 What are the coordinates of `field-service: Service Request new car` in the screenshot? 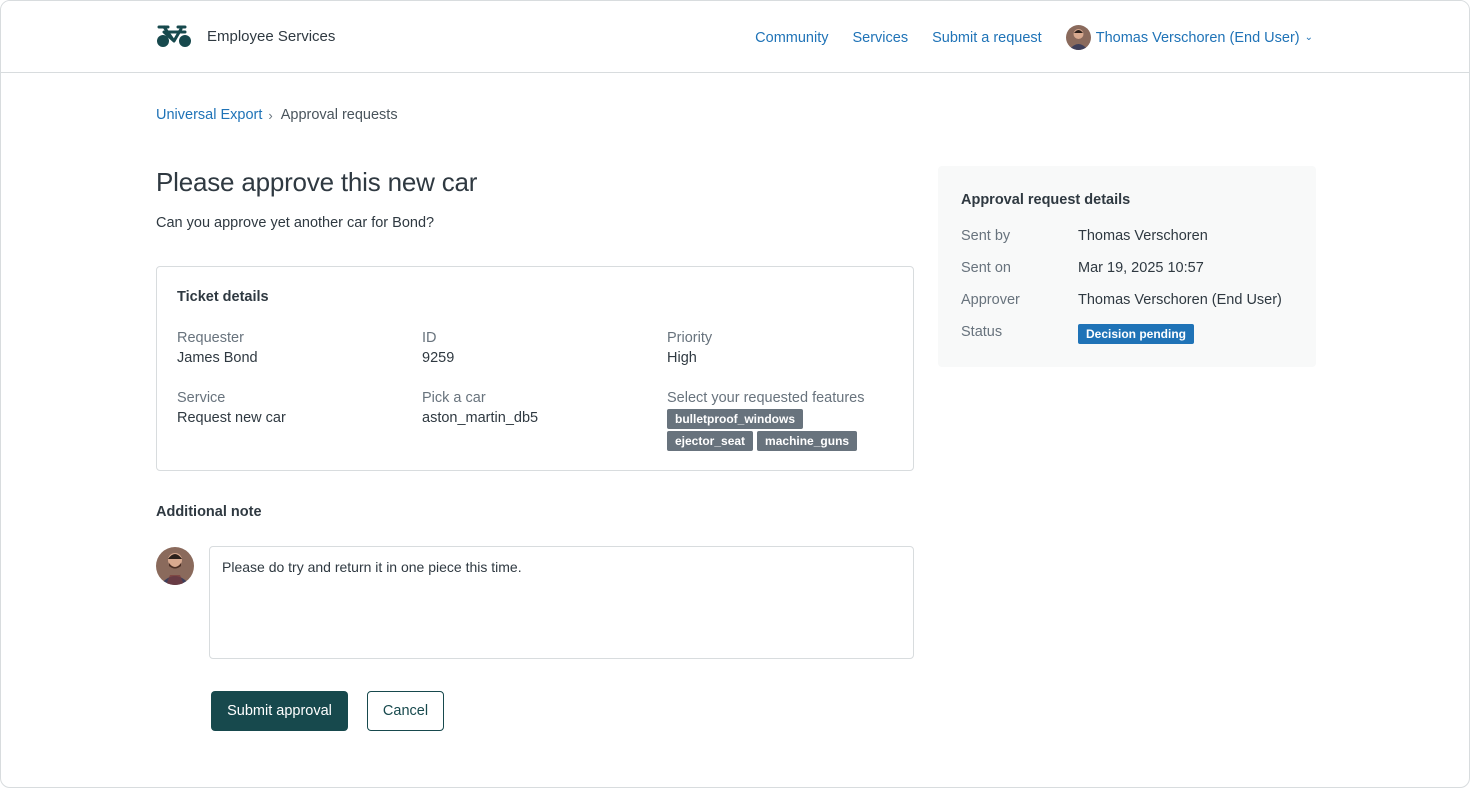 It's located at (231, 408).